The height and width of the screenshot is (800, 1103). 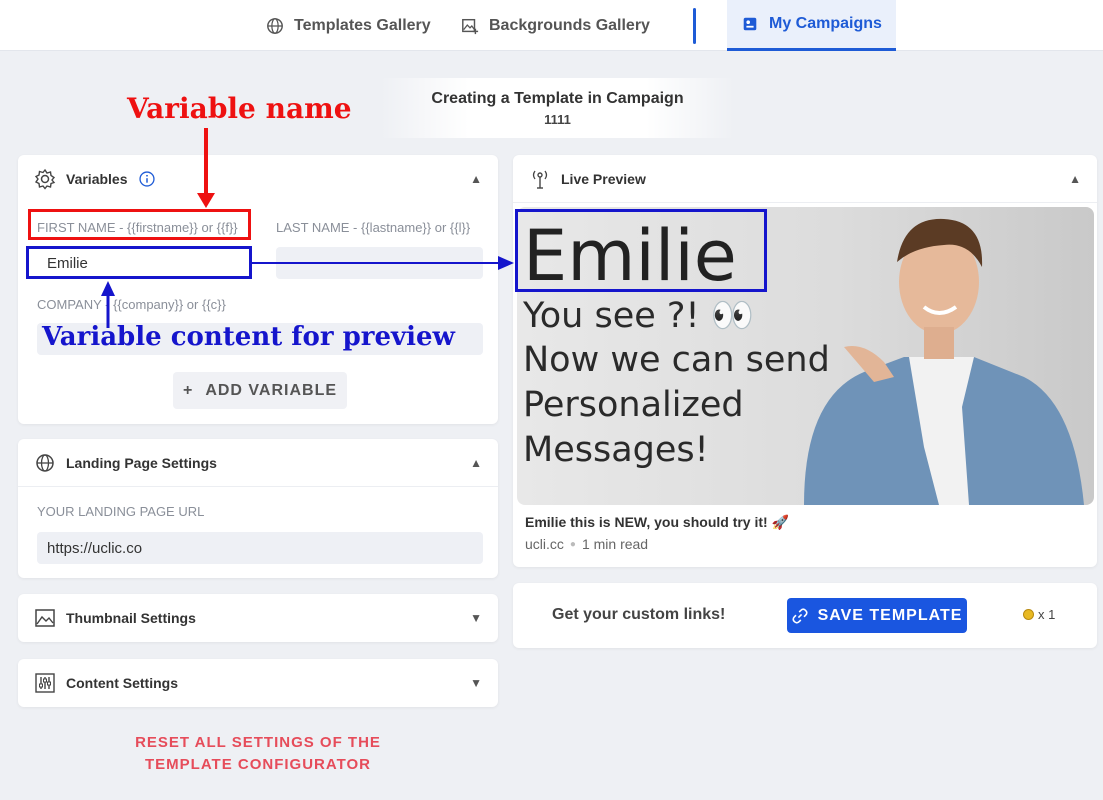 What do you see at coordinates (147, 179) in the screenshot?
I see `info-icon` at bounding box center [147, 179].